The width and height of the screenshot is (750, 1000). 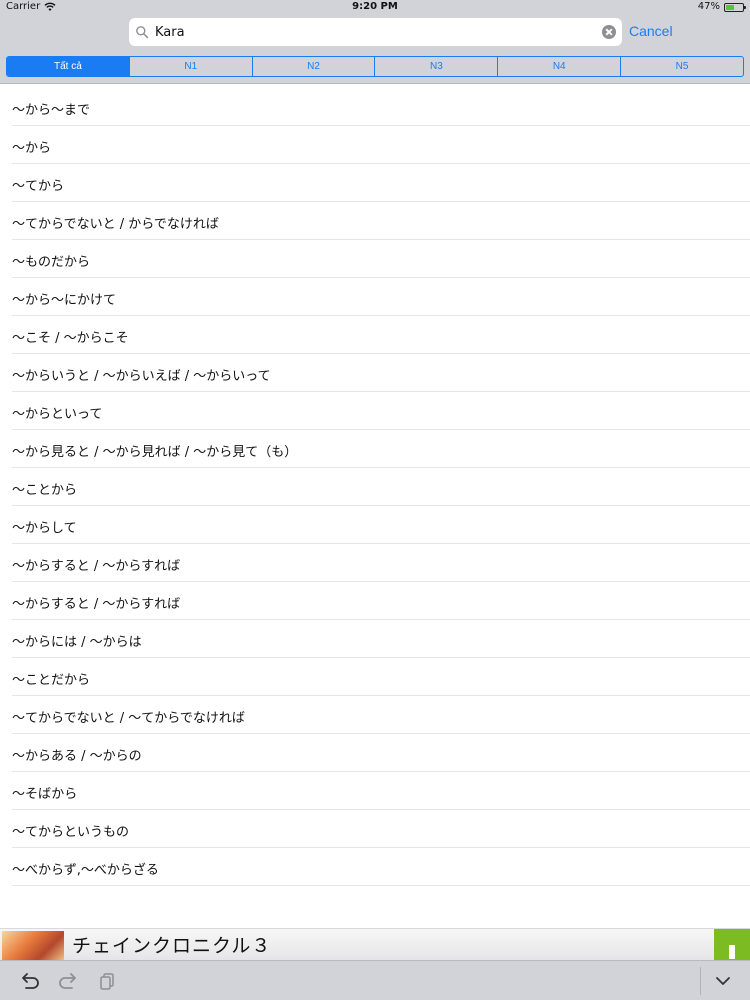 I want to click on list-item-label: ～てからでないと / からでなければ, so click(x=115, y=224).